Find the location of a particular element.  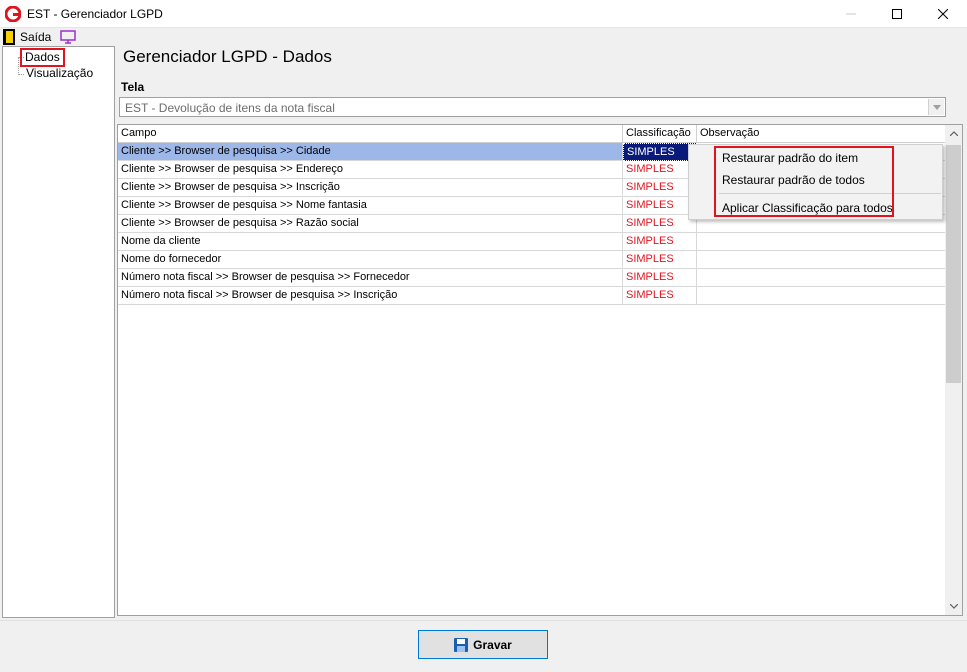

tree-item-dados: Dados is located at coordinates (42, 57).